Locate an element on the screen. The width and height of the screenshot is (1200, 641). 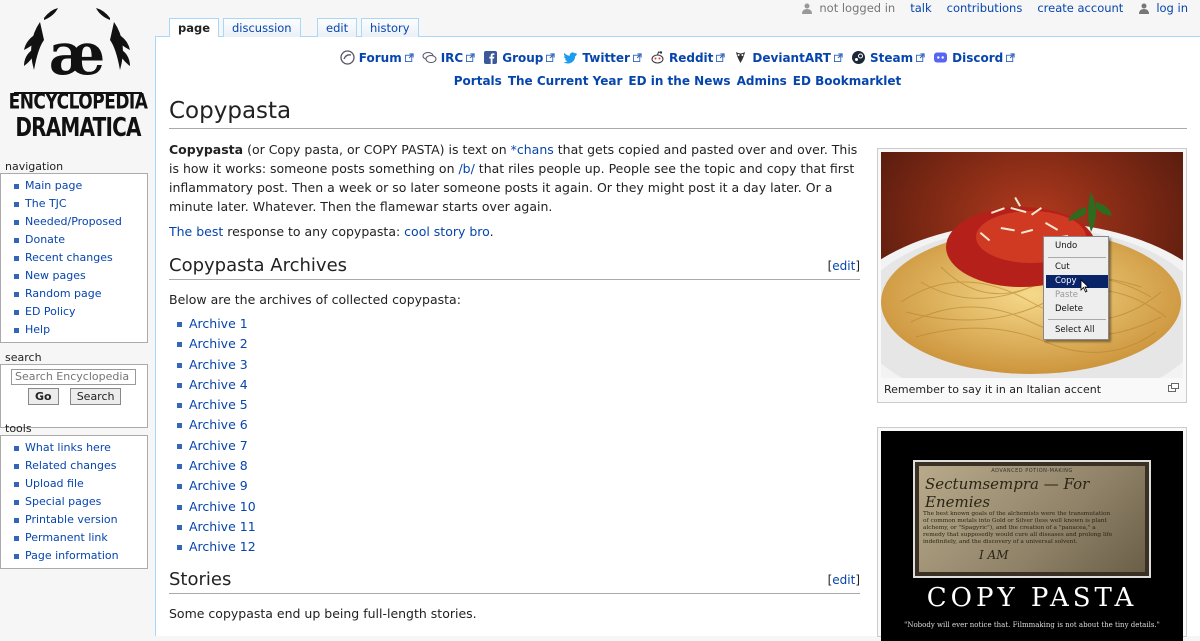
forum-icon is located at coordinates (349, 57).